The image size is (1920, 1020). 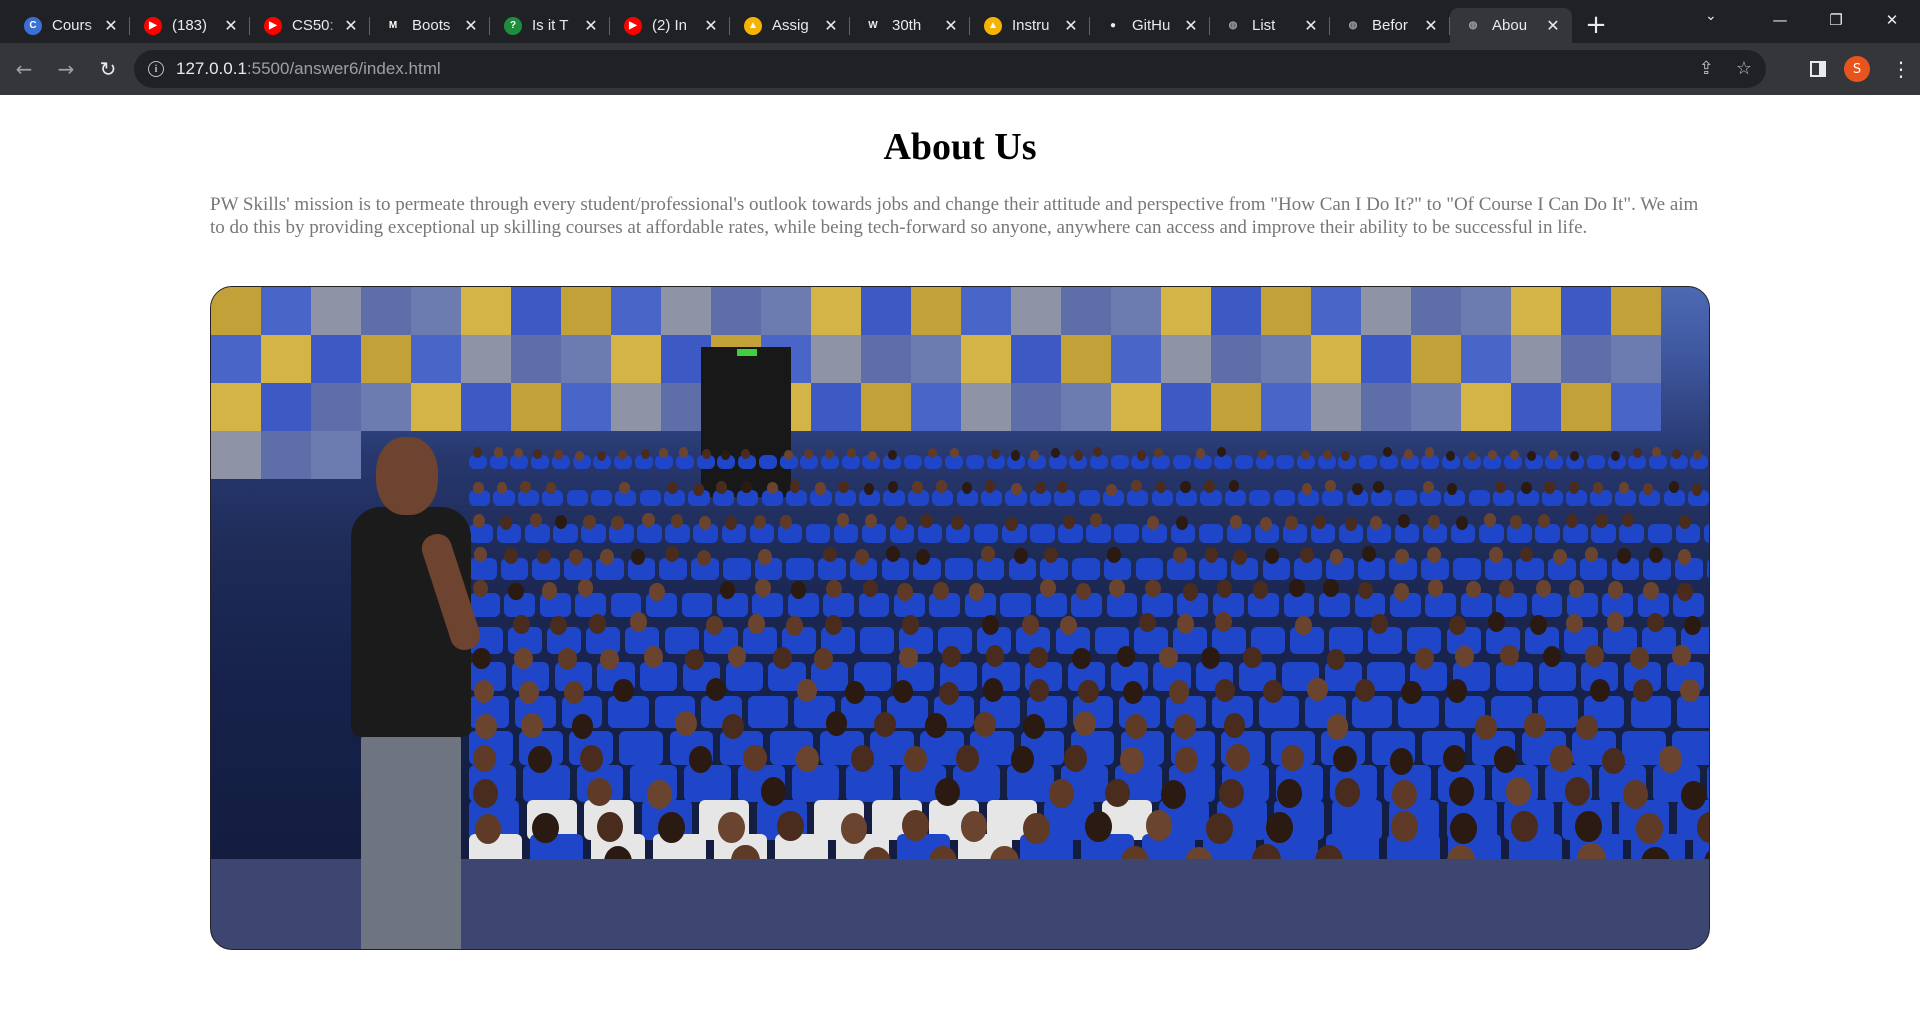 What do you see at coordinates (1150, 25) in the screenshot?
I see `browser-tab: ● GitHu ✕` at bounding box center [1150, 25].